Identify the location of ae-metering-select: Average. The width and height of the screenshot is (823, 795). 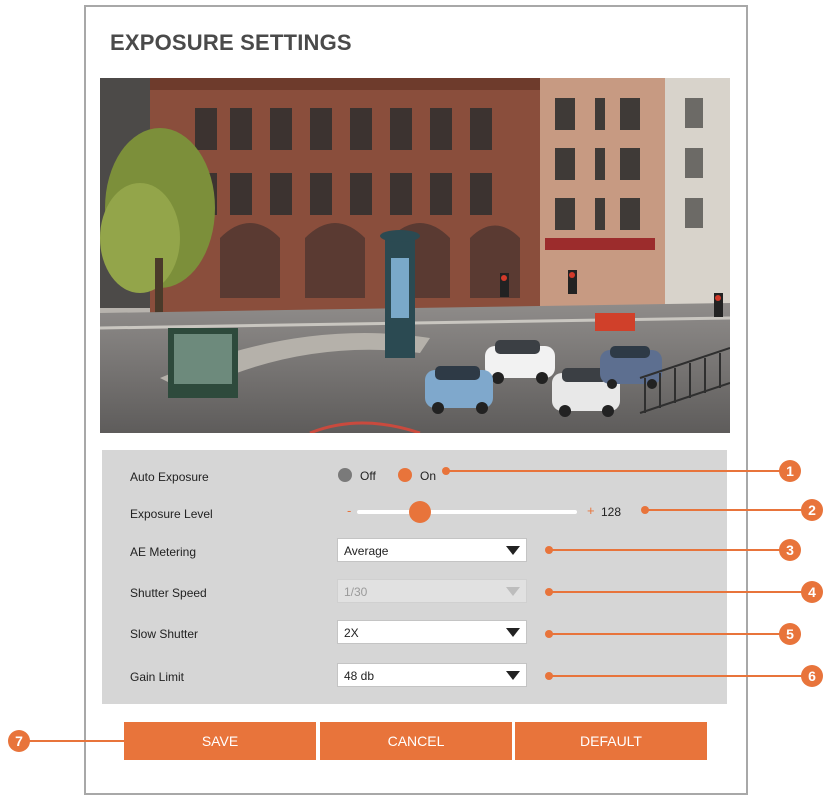
(432, 550).